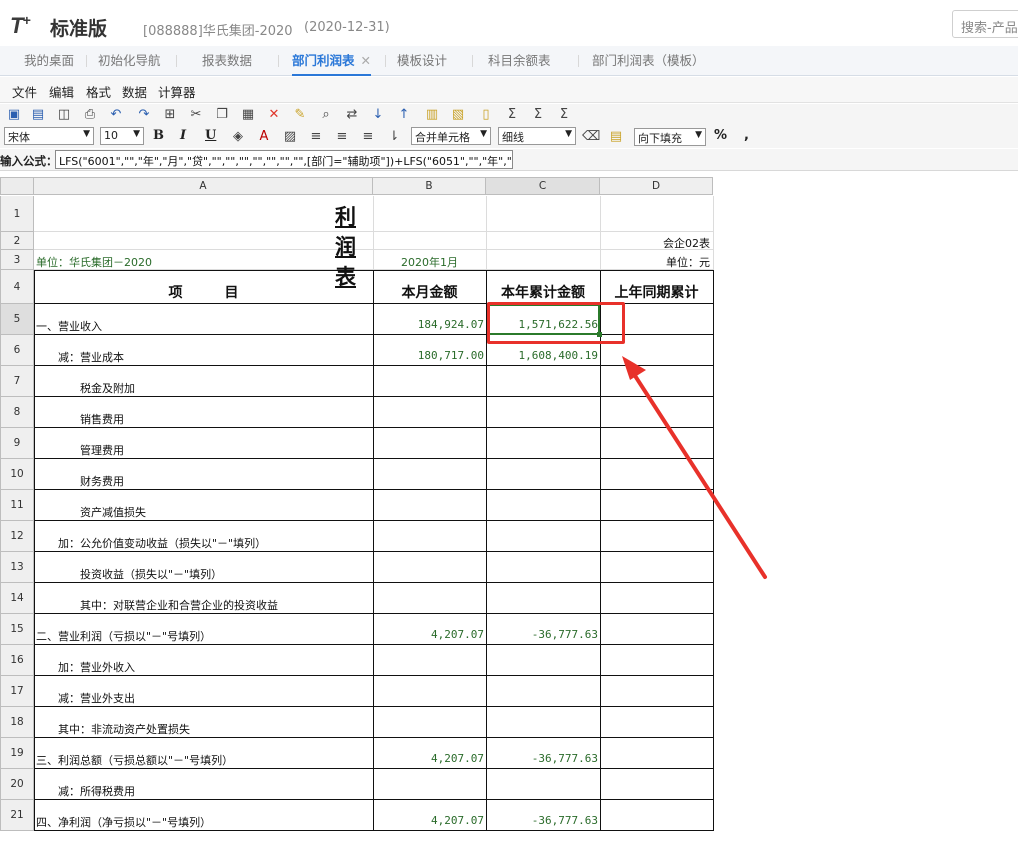 This screenshot has width=1018, height=867. I want to click on cut-icon: ✂, so click(196, 115).